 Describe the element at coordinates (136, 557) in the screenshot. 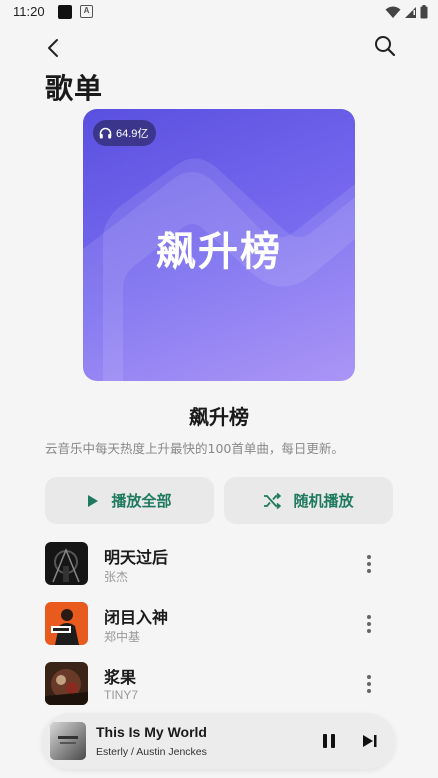

I see `track-title: 明天过后` at that location.